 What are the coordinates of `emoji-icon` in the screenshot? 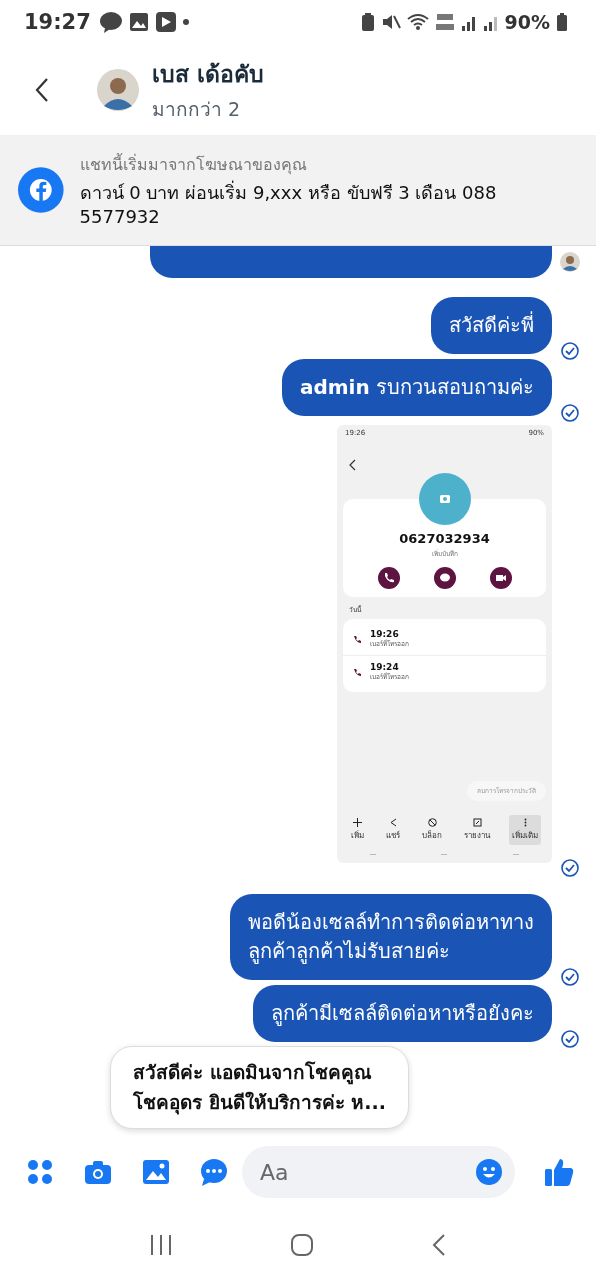 It's located at (489, 1172).